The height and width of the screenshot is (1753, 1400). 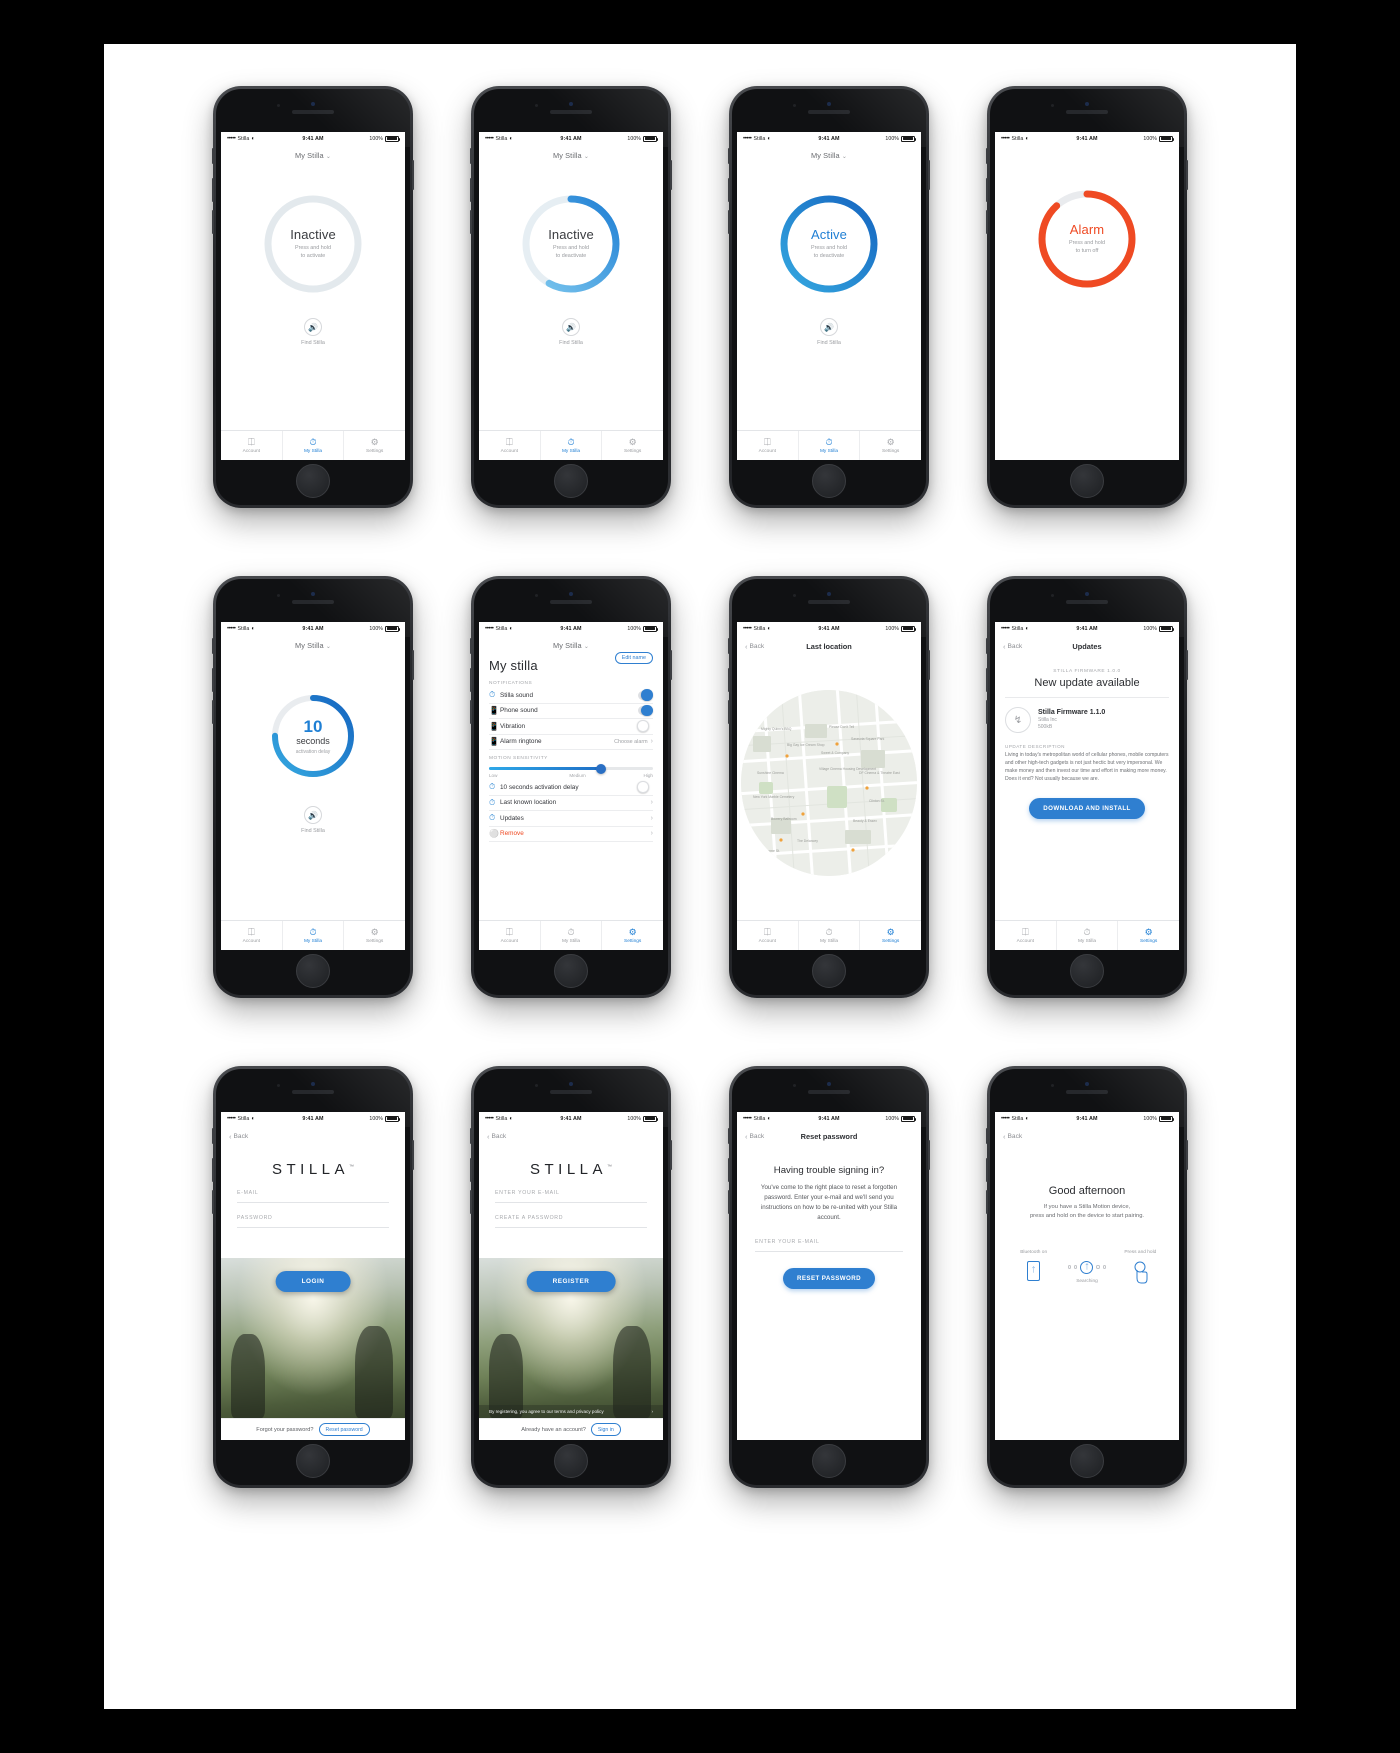 I want to click on email-field: E-MAIL, so click(x=313, y=1190).